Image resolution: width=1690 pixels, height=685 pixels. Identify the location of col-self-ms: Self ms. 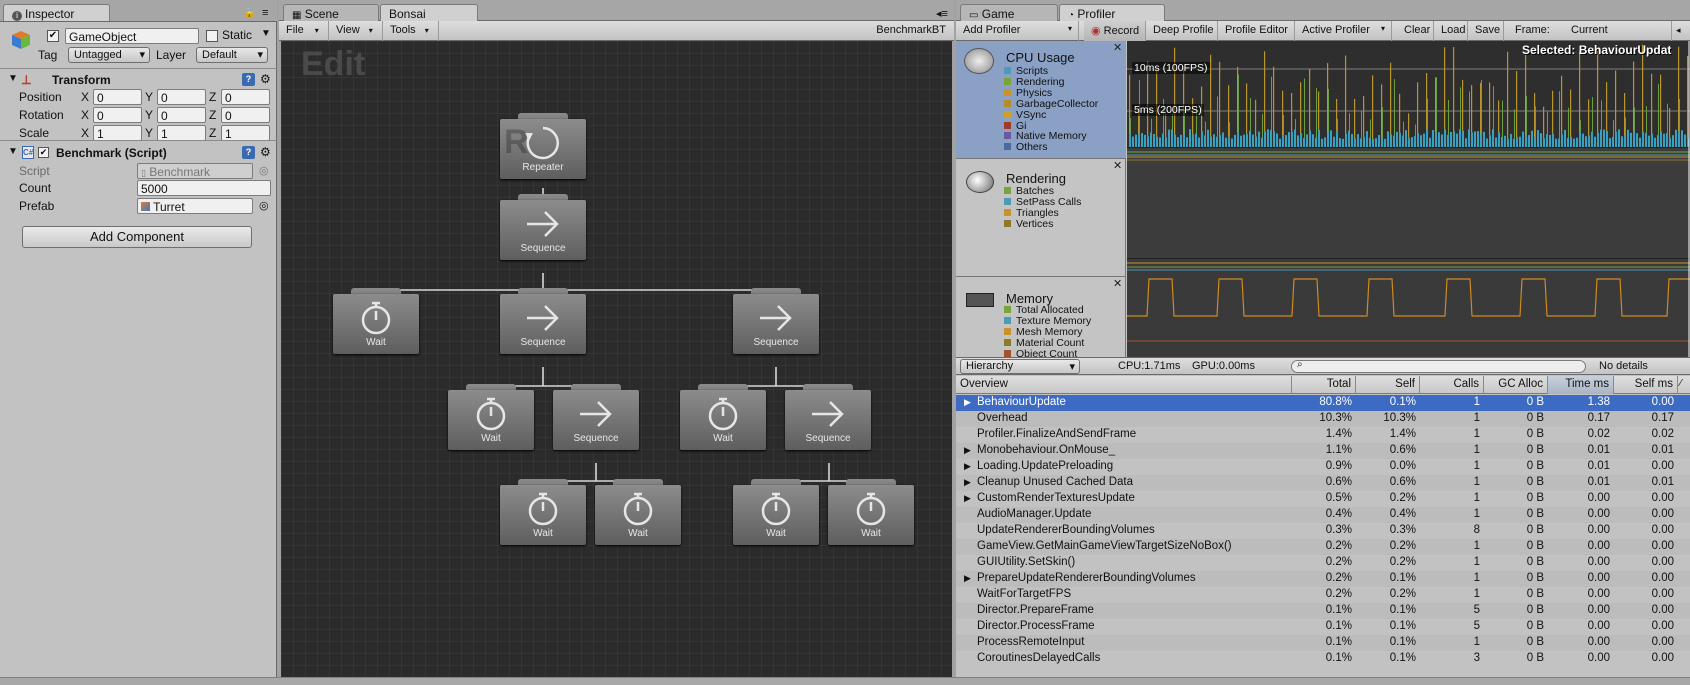
(1646, 385).